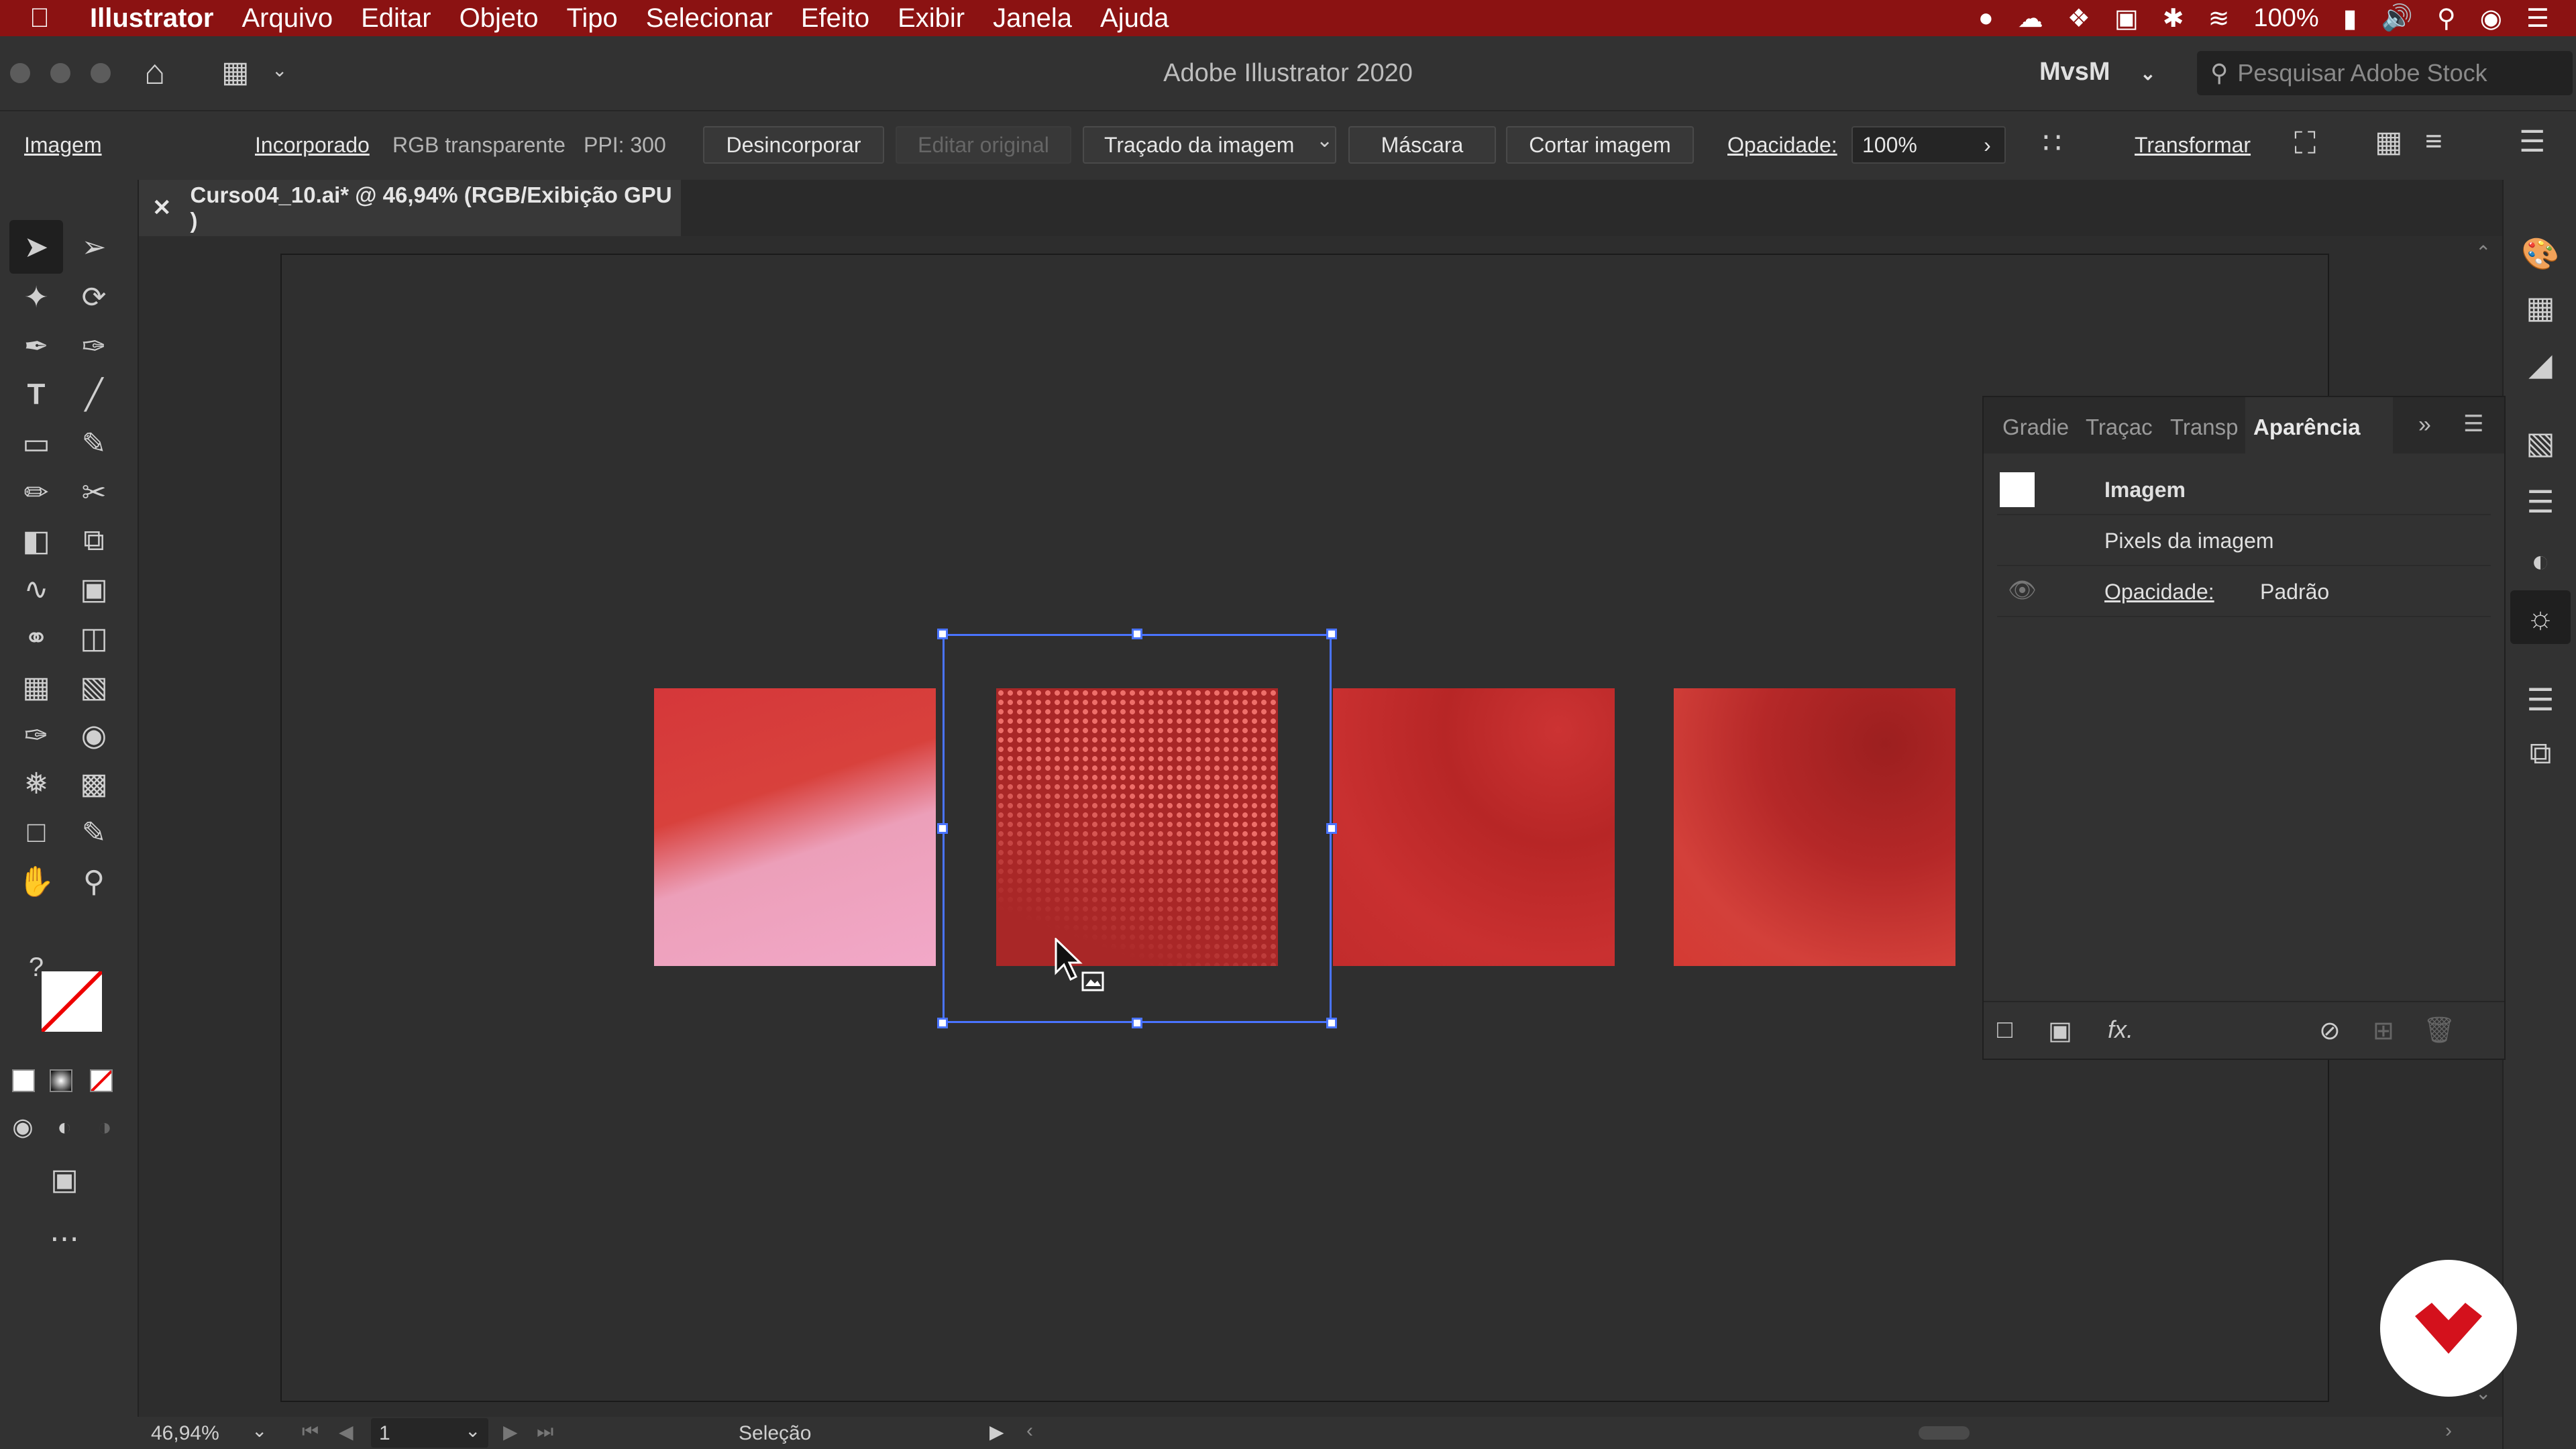 The image size is (2576, 1449). What do you see at coordinates (2540, 561) in the screenshot?
I see `transparency-panel-icon: ◐` at bounding box center [2540, 561].